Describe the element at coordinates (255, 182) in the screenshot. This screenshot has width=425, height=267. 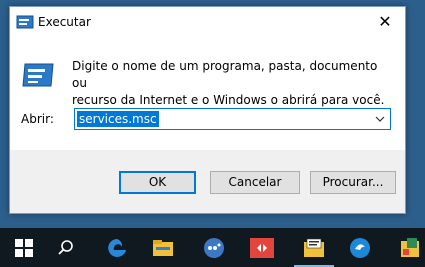
I see `cancel-button: Cancelar` at that location.